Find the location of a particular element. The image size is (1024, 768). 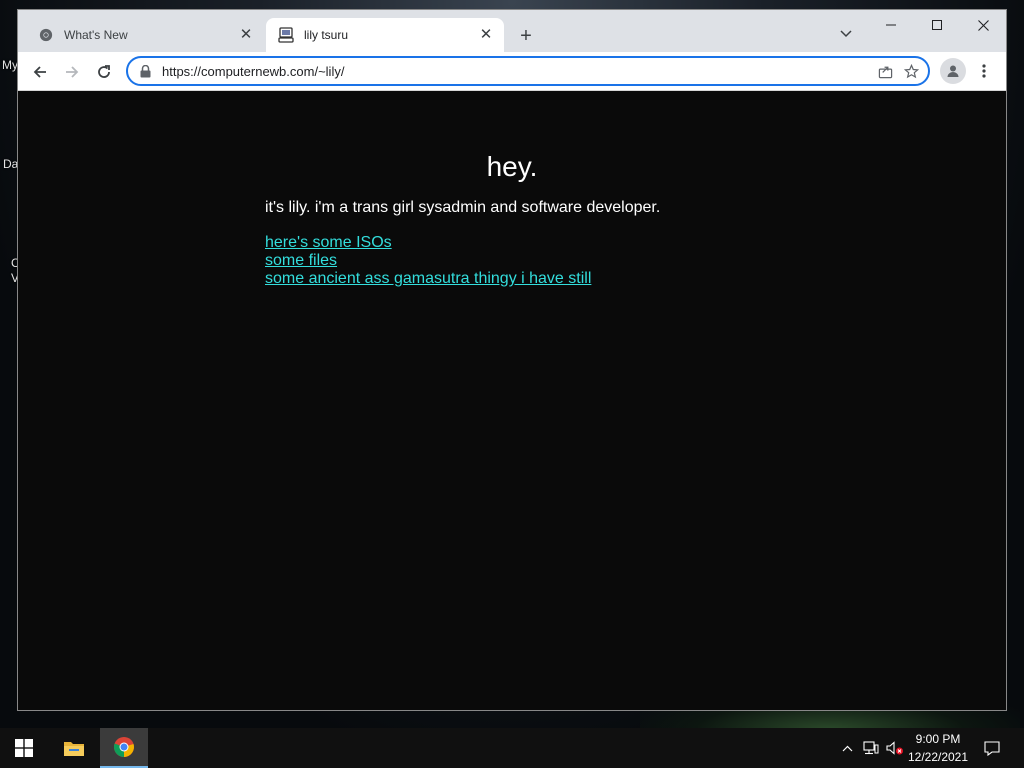

desktop-icon-label: Da is located at coordinates (10, 164).